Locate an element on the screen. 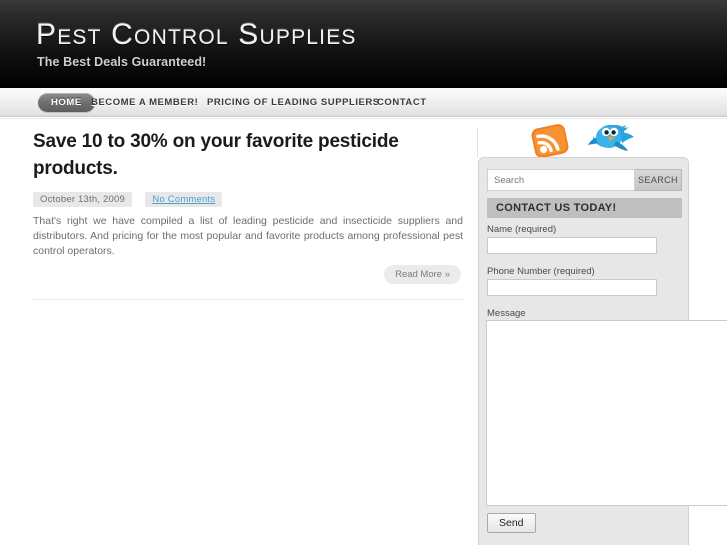 The width and height of the screenshot is (727, 545). search-button: SEARCH is located at coordinates (658, 180).